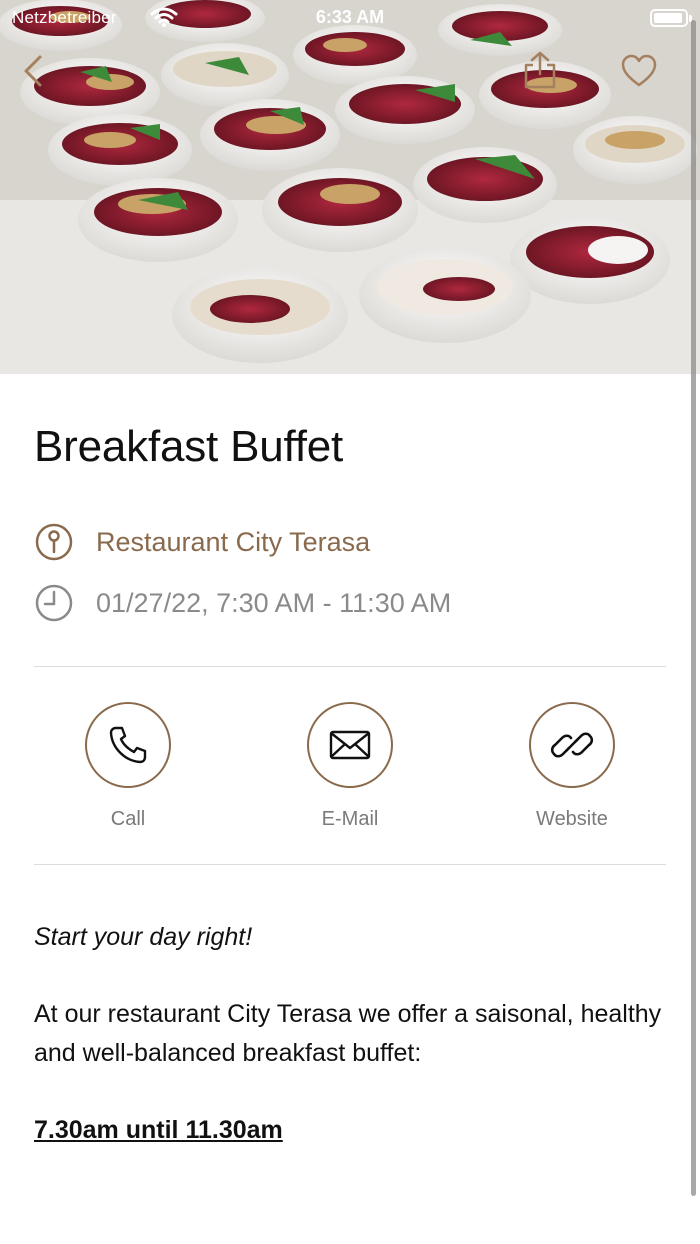  What do you see at coordinates (572, 819) in the screenshot?
I see `website-label: Website` at bounding box center [572, 819].